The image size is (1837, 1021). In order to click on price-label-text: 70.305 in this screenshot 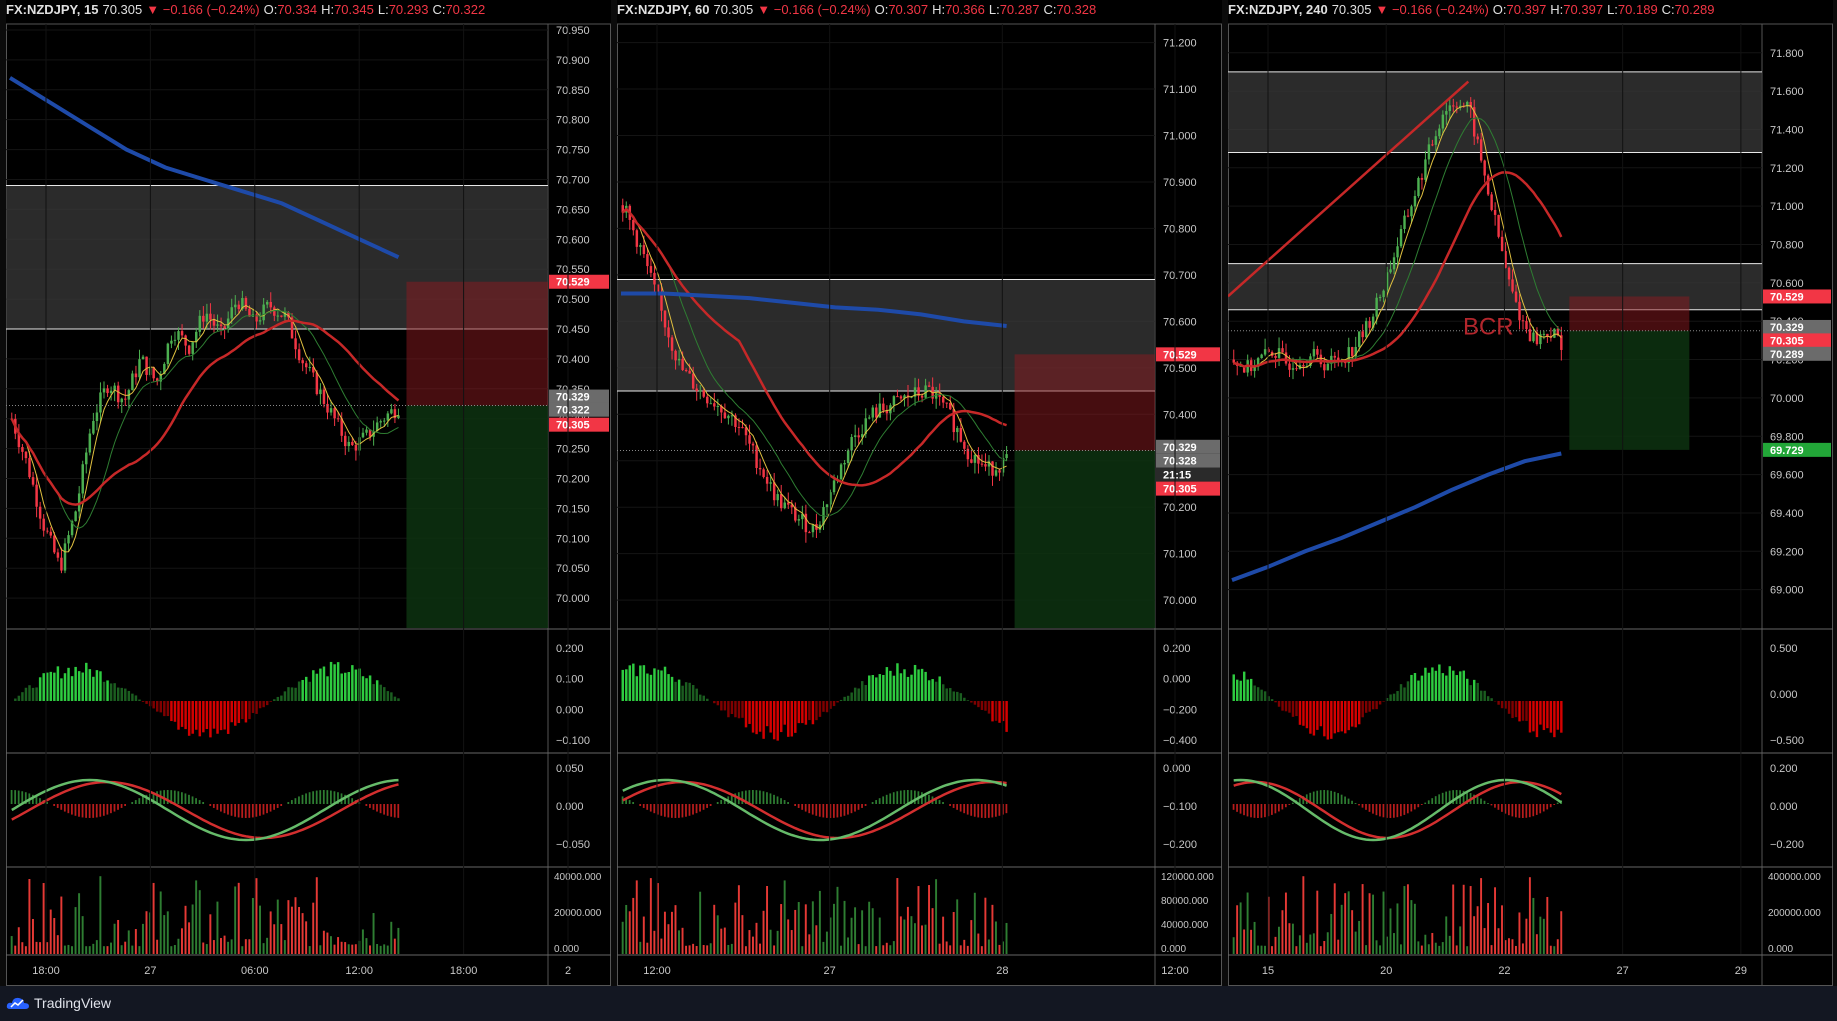, I will do `click(1787, 341)`.